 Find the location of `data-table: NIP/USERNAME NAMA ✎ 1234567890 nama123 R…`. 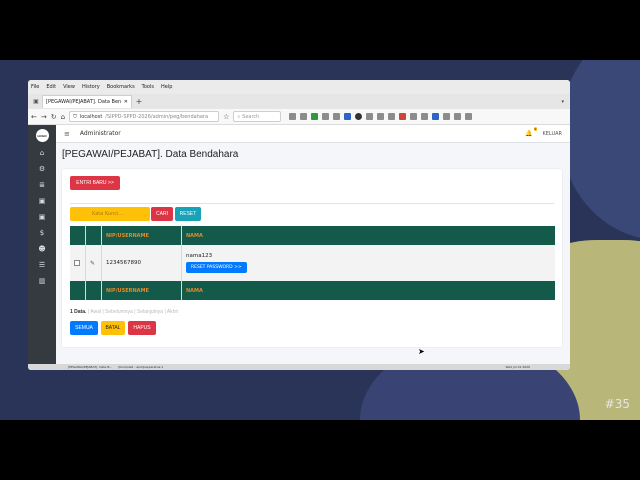

data-table: NIP/USERNAME NAMA ✎ 1234567890 nama123 R… is located at coordinates (312, 263).